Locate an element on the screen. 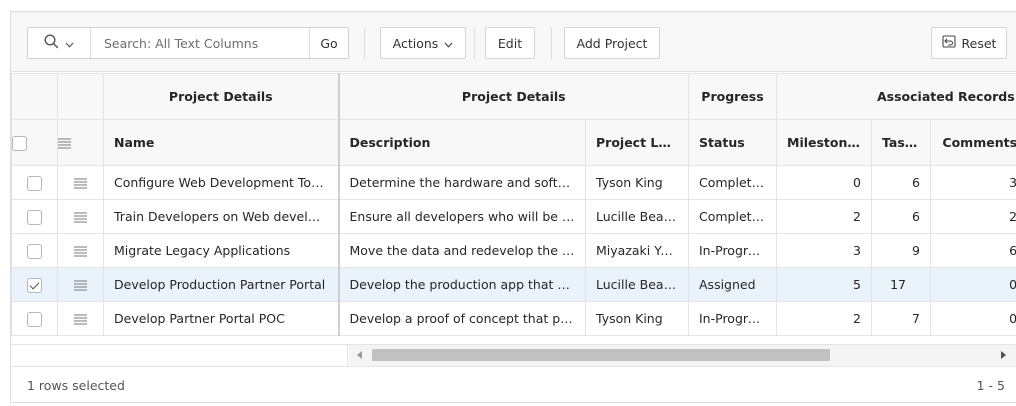 Image resolution: width=1016 pixels, height=406 pixels. reset-button: Reset is located at coordinates (969, 43).